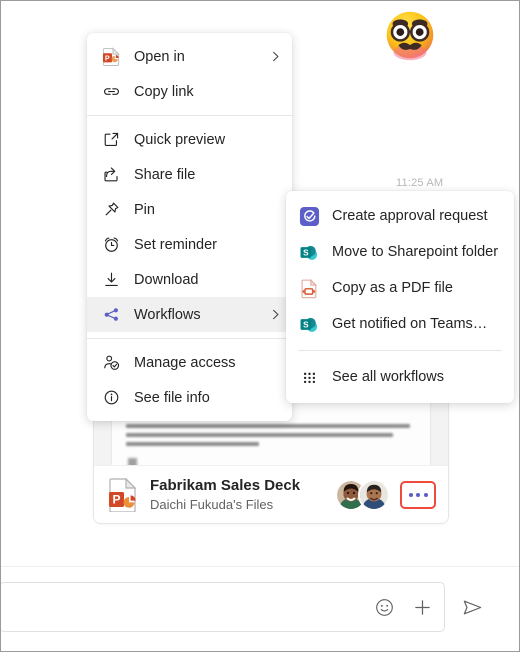 The height and width of the screenshot is (652, 520). Describe the element at coordinates (111, 210) in the screenshot. I see `pin-icon` at that location.